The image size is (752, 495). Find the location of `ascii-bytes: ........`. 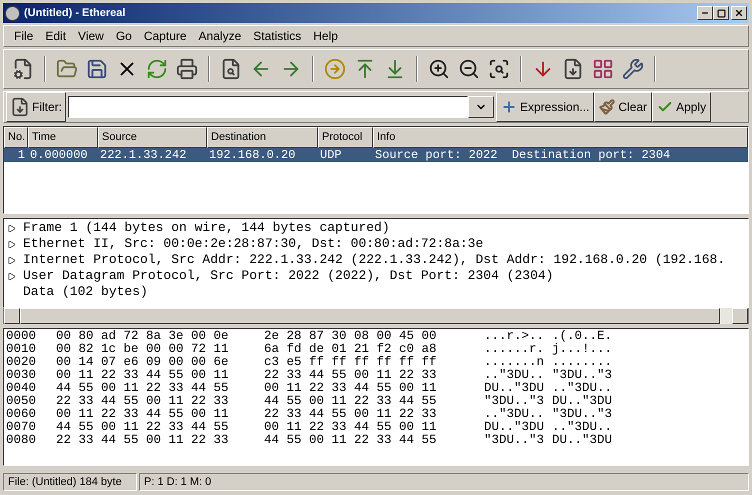

ascii-bytes: ........ is located at coordinates (583, 362).